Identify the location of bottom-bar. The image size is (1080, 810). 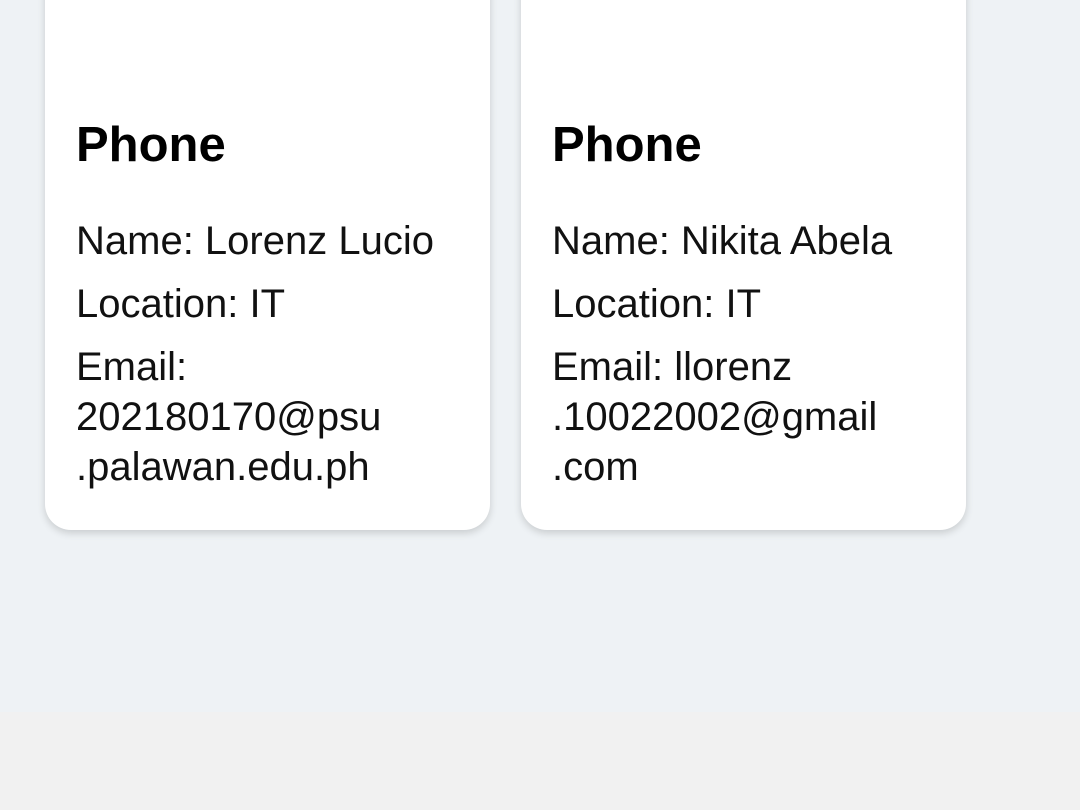
(540, 761).